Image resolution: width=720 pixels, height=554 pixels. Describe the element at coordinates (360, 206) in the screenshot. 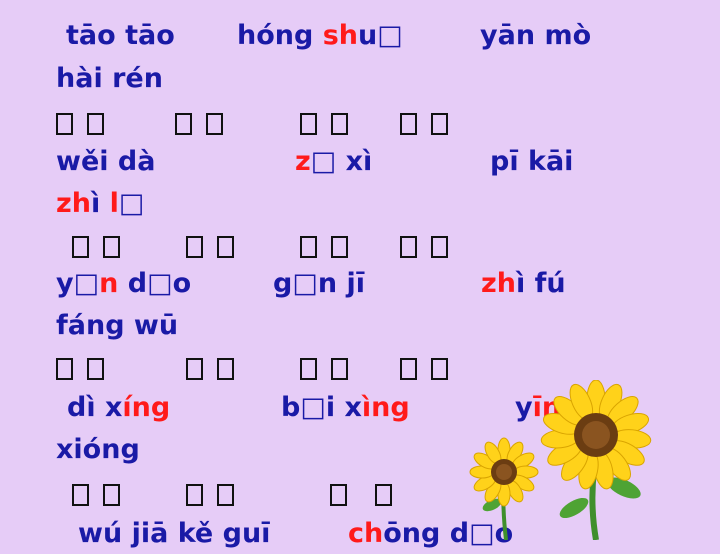

I see `pinyin-row: zhì l□` at that location.